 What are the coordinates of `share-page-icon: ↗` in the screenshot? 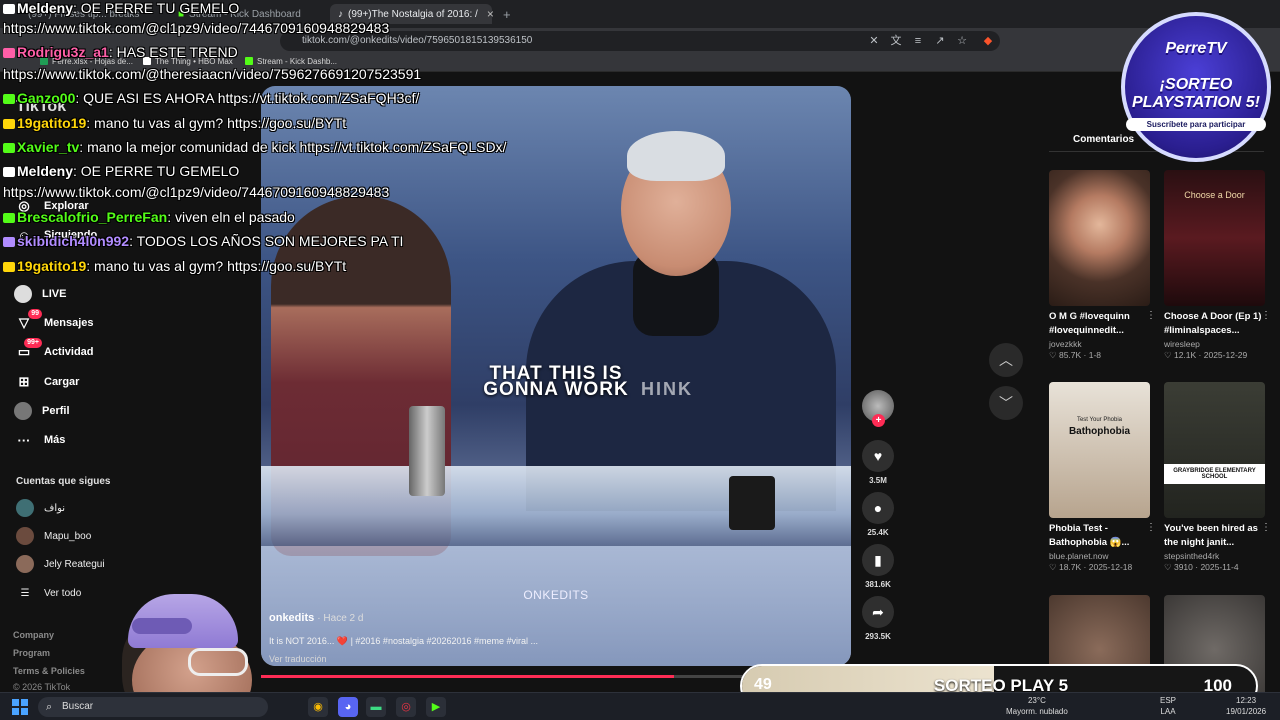 It's located at (940, 41).